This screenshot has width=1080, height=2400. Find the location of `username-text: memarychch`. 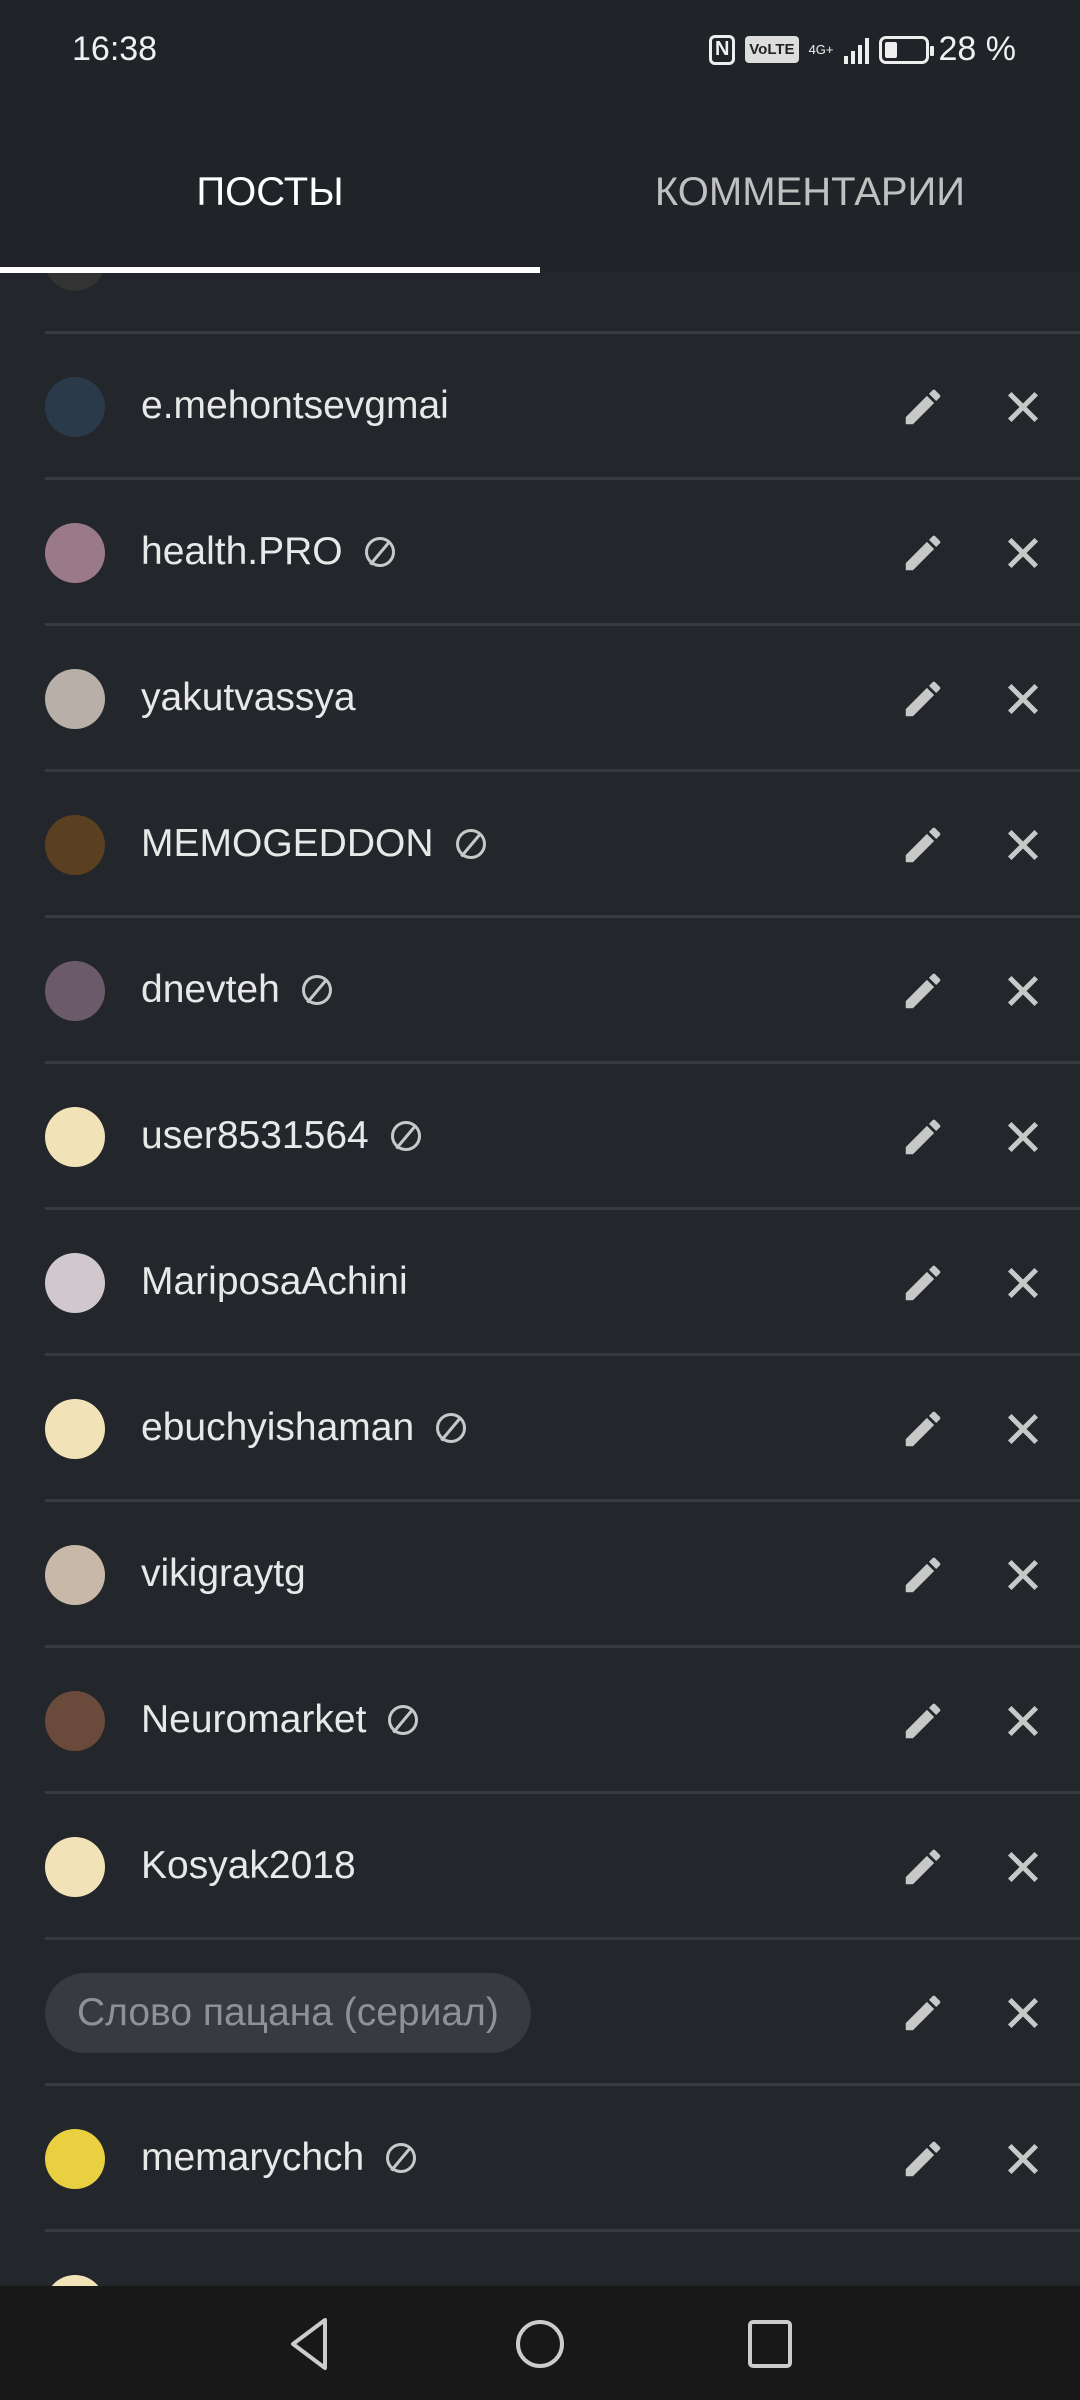

username-text: memarychch is located at coordinates (253, 2157).